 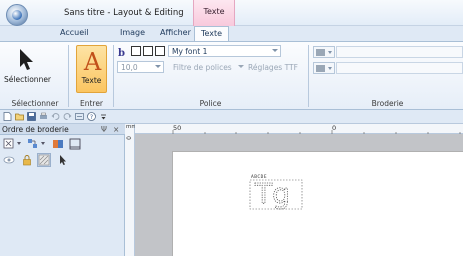 I want to click on context-tab-group-label: Texte, so click(x=214, y=11).